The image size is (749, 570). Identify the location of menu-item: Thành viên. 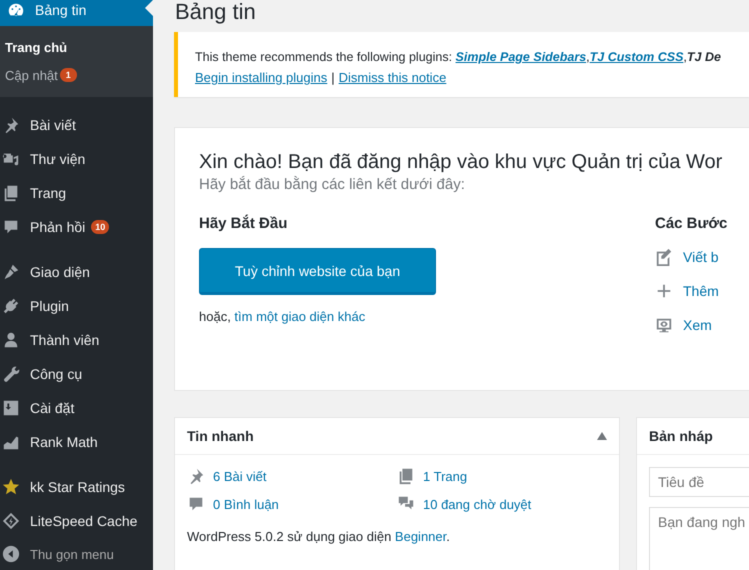
(76, 340).